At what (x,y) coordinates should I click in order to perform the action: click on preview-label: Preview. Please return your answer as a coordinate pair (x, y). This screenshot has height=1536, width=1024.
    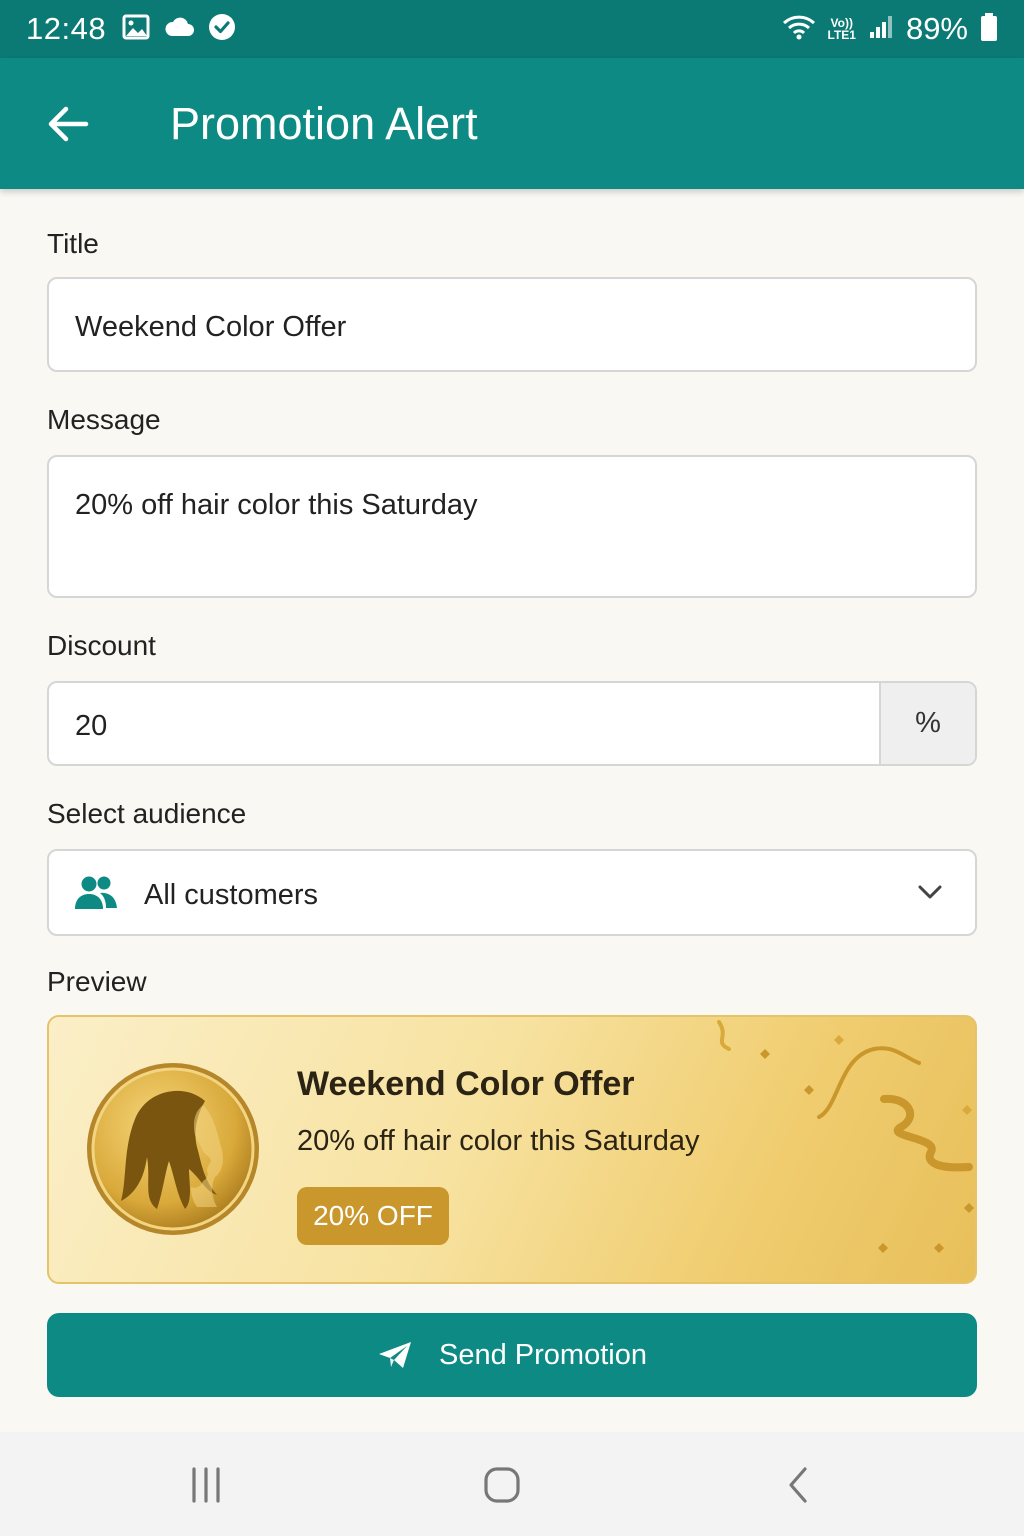
    Looking at the image, I should click on (97, 981).